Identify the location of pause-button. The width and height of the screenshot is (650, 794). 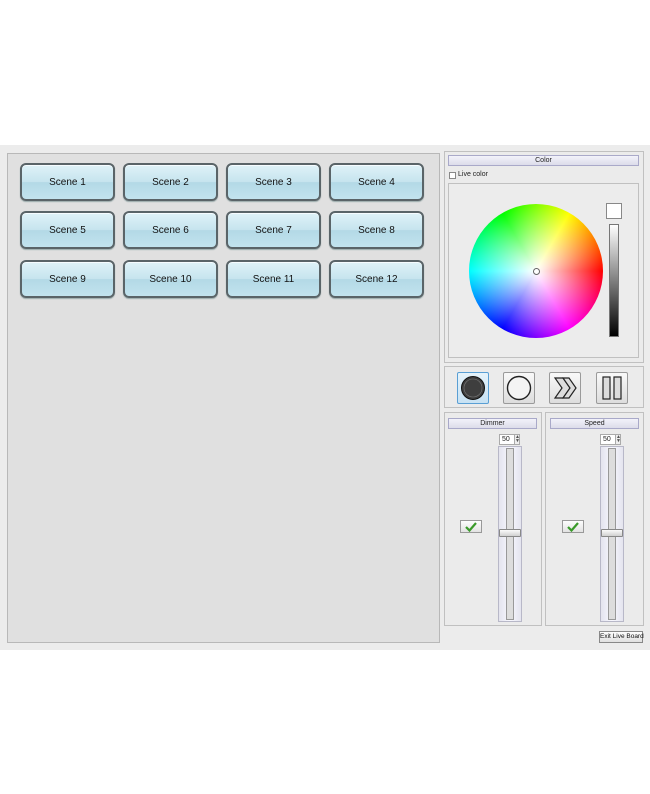
(612, 388).